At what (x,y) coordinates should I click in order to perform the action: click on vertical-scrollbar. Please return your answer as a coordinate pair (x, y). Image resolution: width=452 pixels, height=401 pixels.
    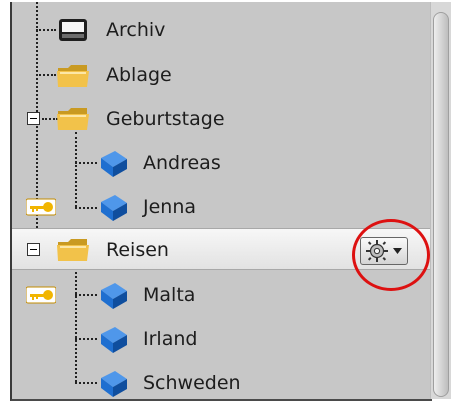
    Looking at the image, I should click on (440, 200).